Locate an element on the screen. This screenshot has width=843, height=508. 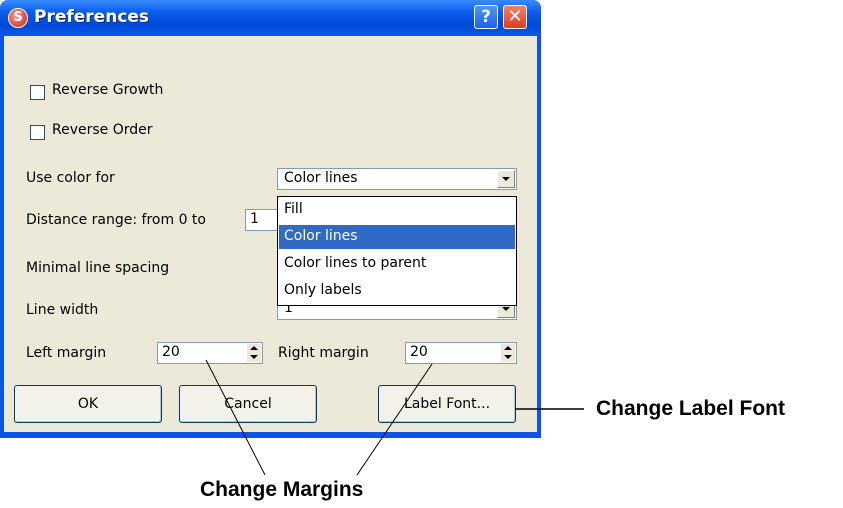
change-margins-annotation: Change Margins is located at coordinates (282, 489).